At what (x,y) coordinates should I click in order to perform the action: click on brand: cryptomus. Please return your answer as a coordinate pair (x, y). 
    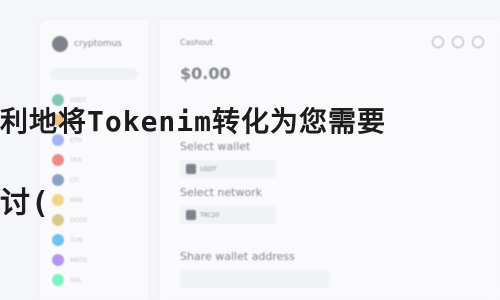
    Looking at the image, I should click on (87, 44).